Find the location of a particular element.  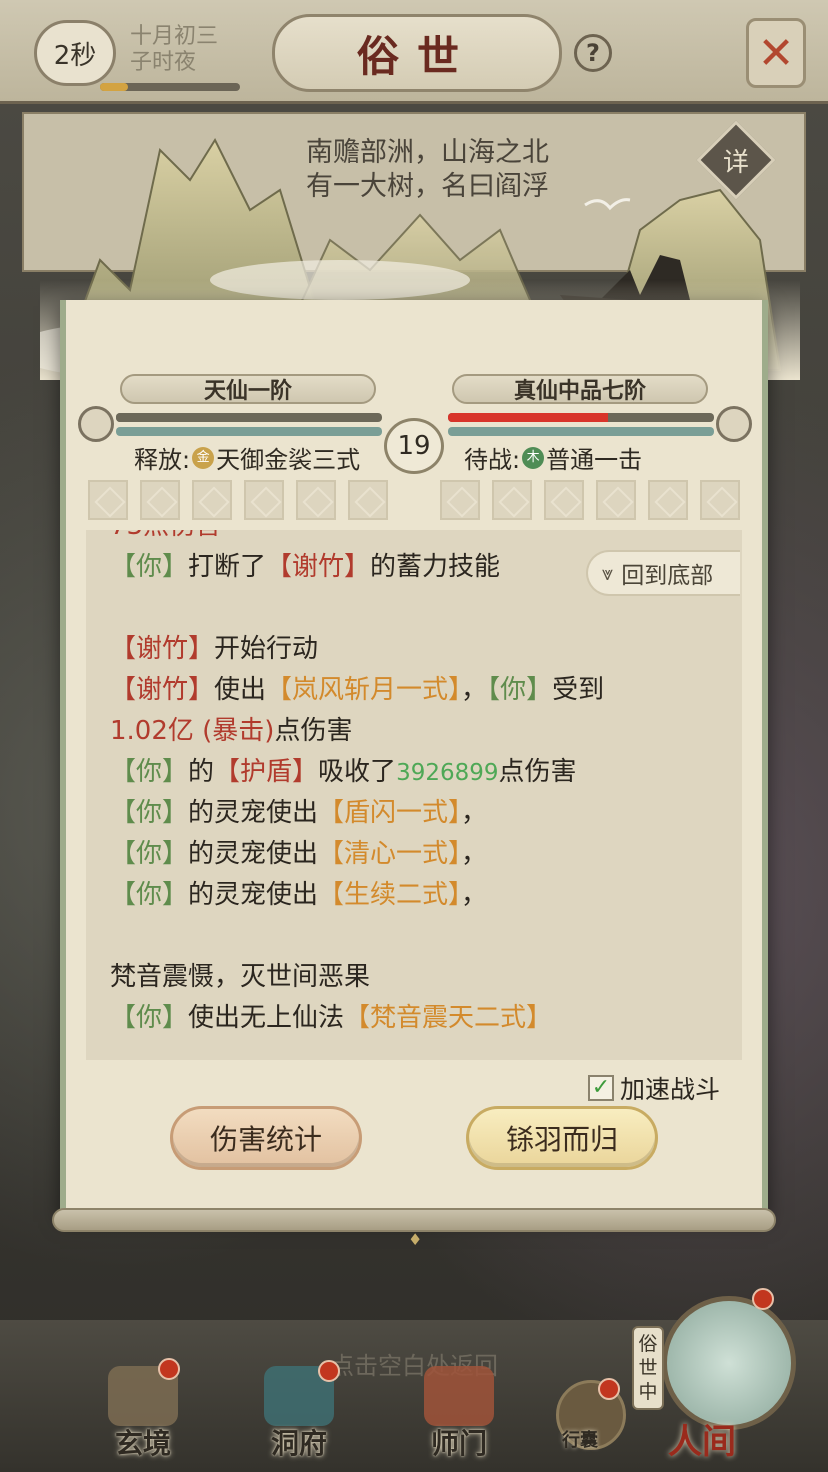

bag-label: 行囊 is located at coordinates (580, 1440).